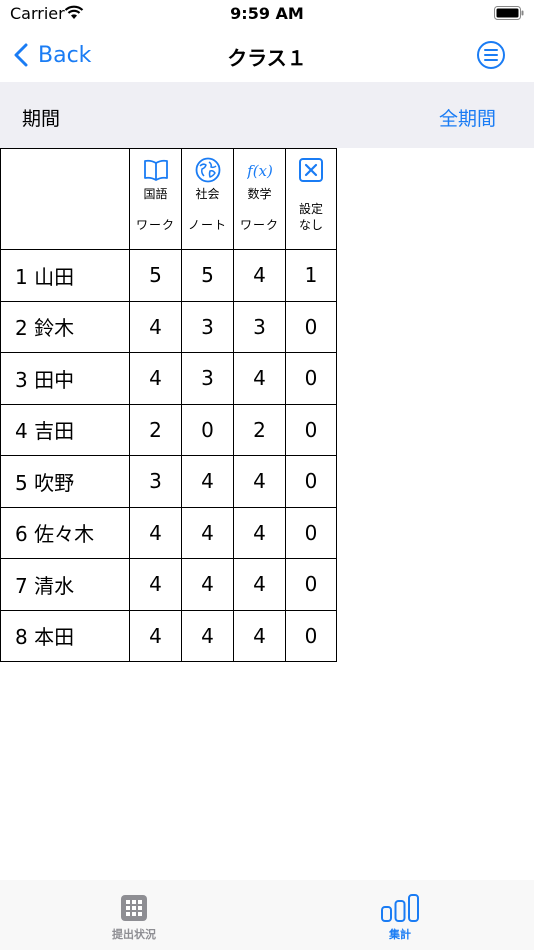 The width and height of the screenshot is (534, 950). I want to click on student-name: 7 清水, so click(65, 584).